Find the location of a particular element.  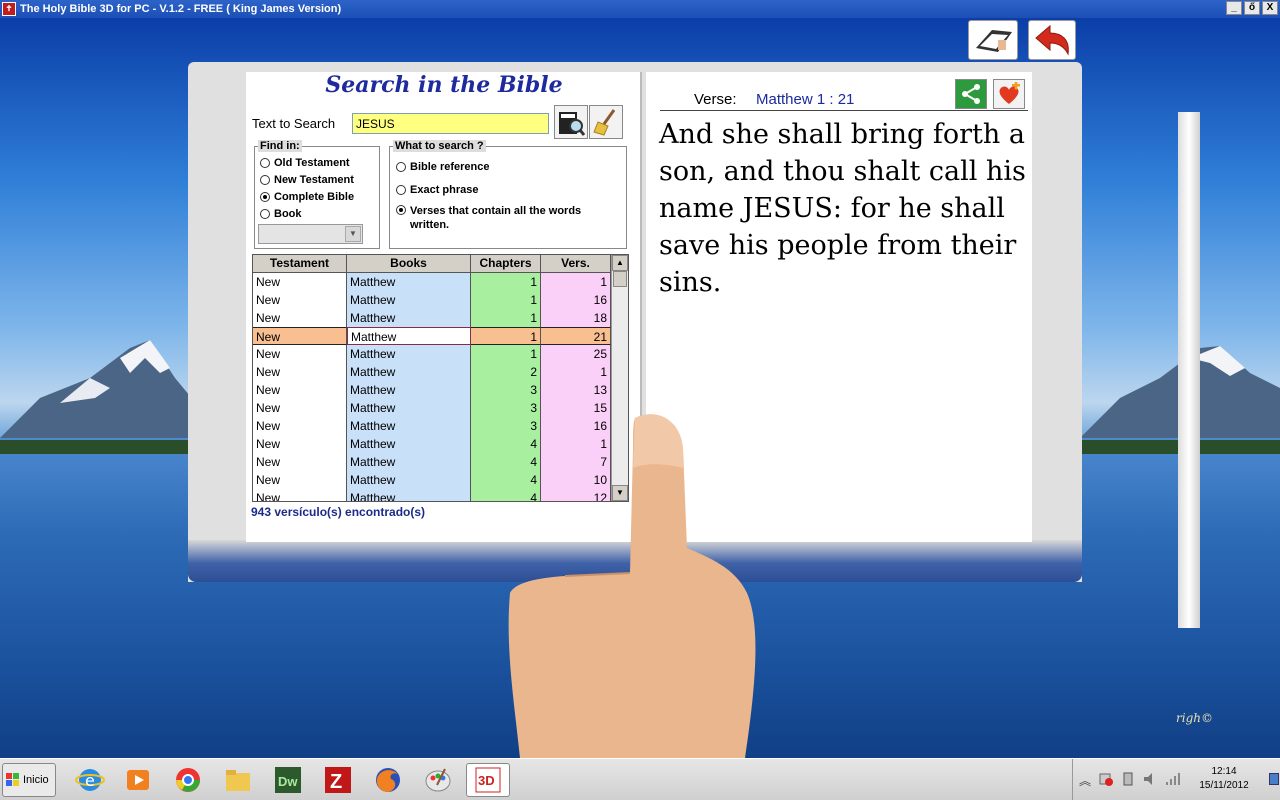

radio-bible-reference: Bible reference is located at coordinates (442, 167).